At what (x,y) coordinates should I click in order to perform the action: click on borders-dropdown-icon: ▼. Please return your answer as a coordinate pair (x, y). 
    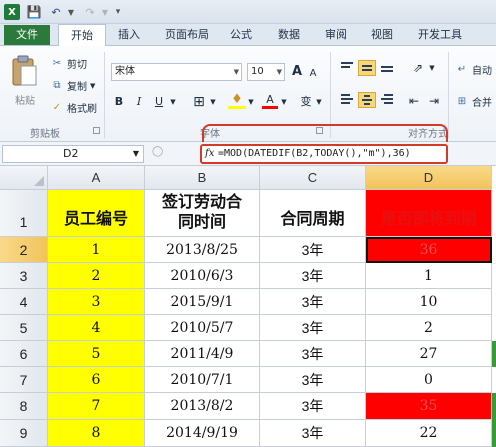
    Looking at the image, I should click on (213, 102).